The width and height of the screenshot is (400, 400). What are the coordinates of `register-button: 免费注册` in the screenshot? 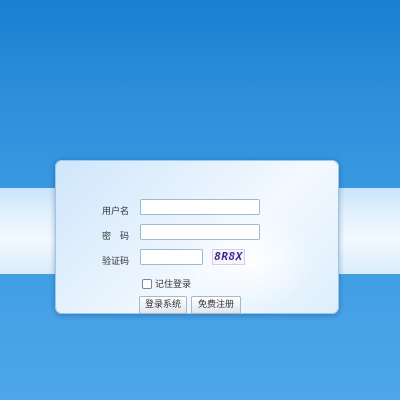 It's located at (216, 305).